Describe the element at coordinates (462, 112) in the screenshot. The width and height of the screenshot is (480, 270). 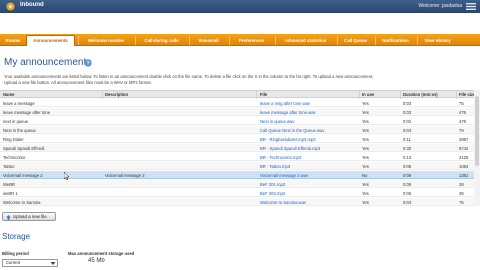
I see `cell-file-size: 476` at that location.